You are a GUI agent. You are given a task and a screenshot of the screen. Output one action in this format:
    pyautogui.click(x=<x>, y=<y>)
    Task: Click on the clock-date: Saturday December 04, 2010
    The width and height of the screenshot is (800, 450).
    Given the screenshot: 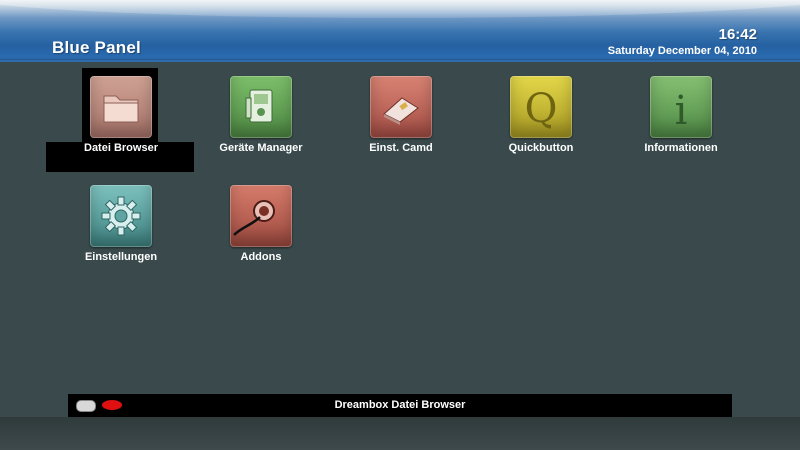 What is the action you would take?
    pyautogui.click(x=682, y=51)
    